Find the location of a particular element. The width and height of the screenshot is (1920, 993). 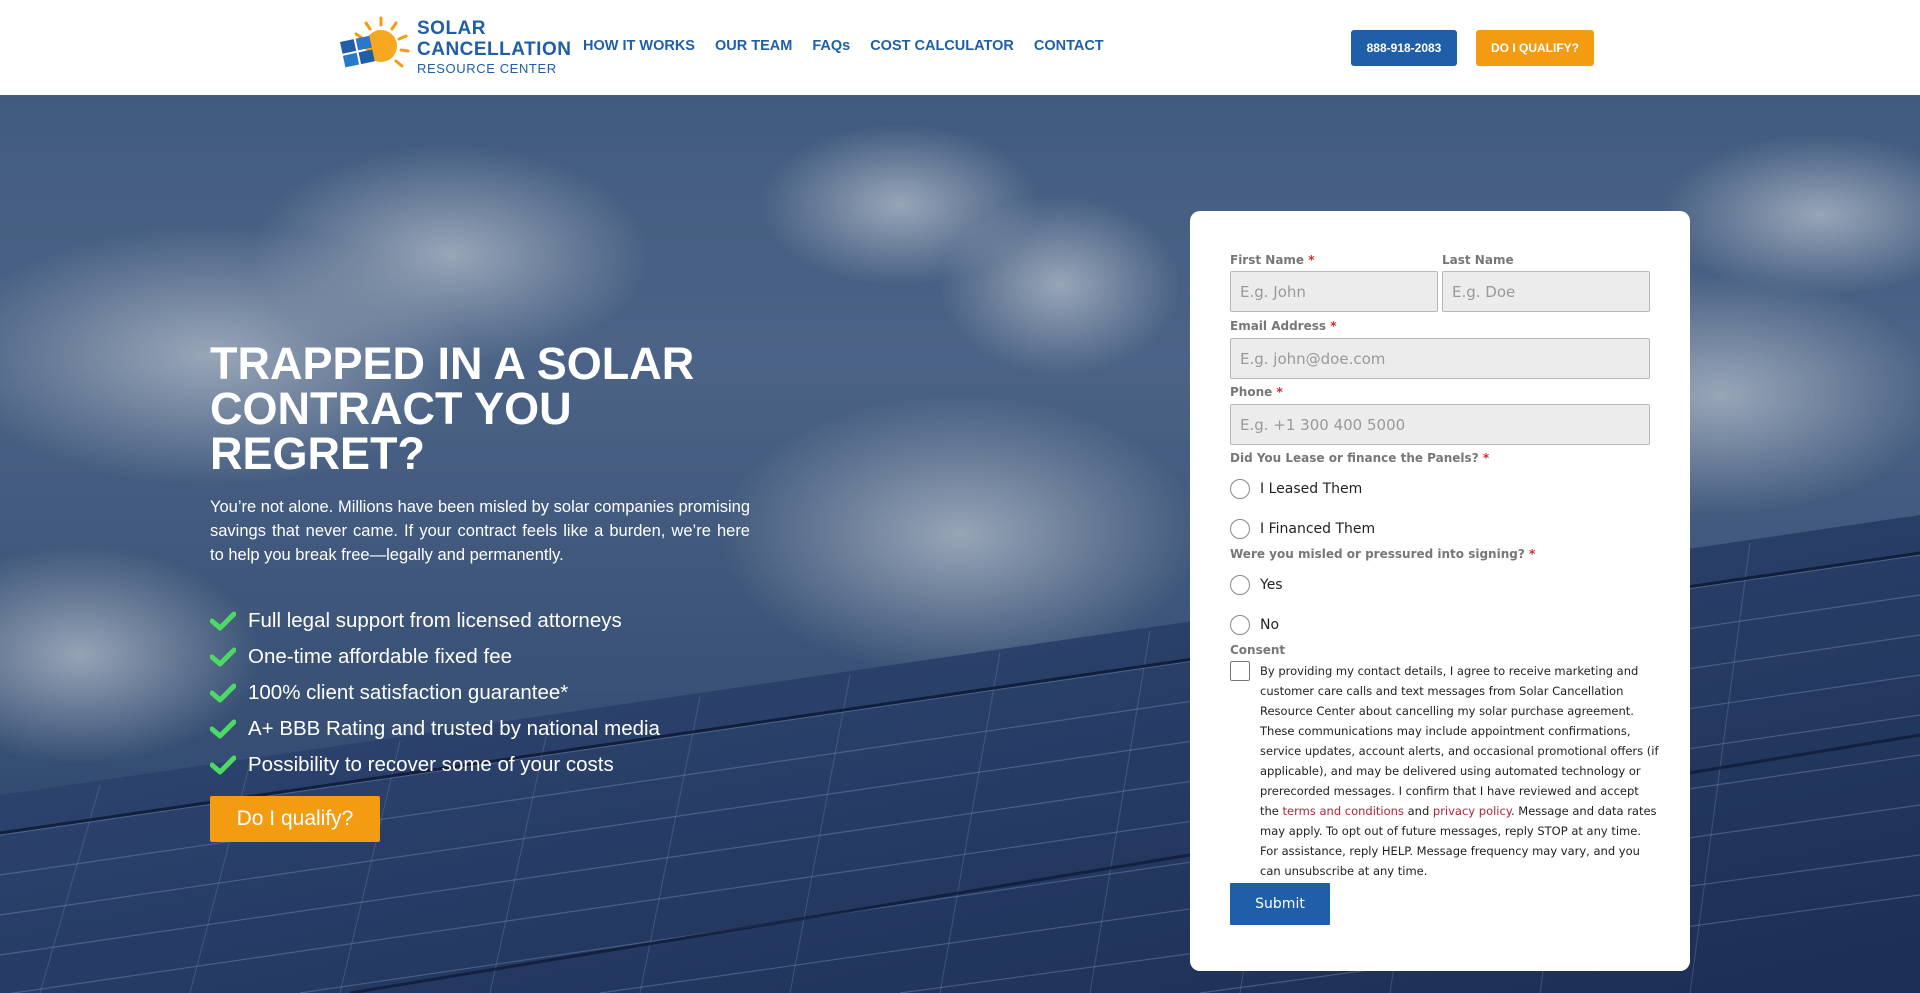

submit-button: Submit is located at coordinates (1280, 904).